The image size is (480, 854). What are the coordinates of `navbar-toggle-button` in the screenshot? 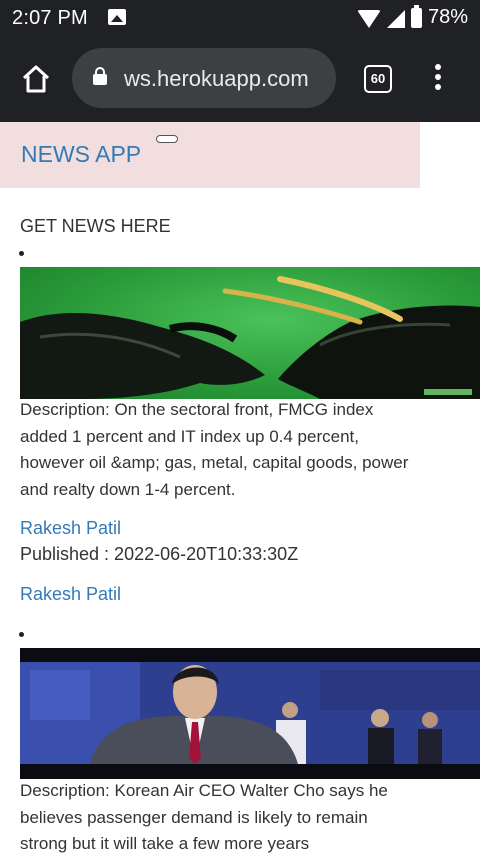 It's located at (167, 139).